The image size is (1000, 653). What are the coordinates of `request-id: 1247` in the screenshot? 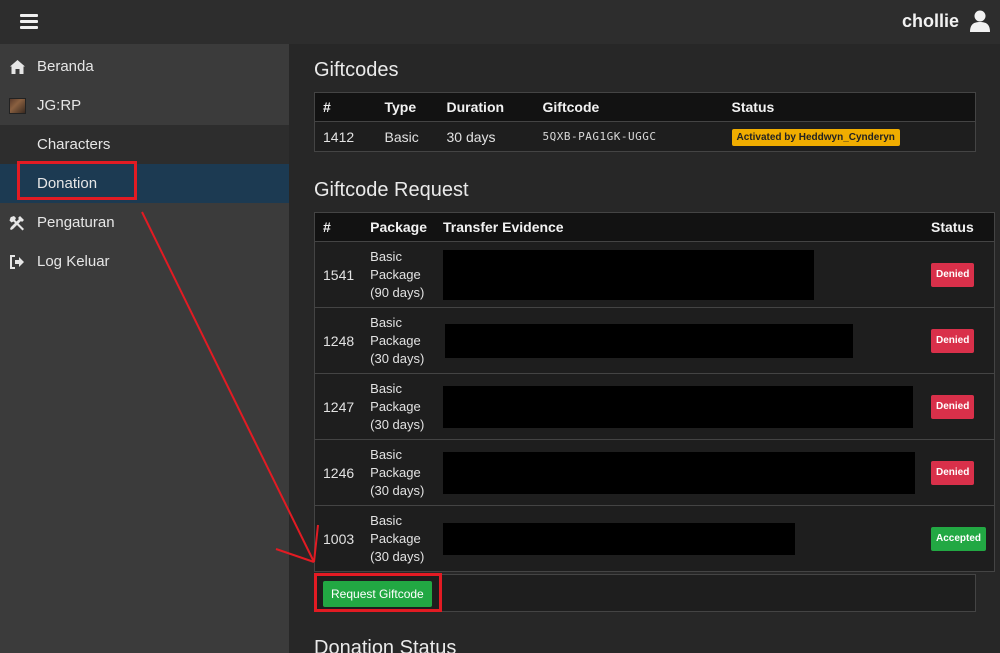 It's located at (338, 406).